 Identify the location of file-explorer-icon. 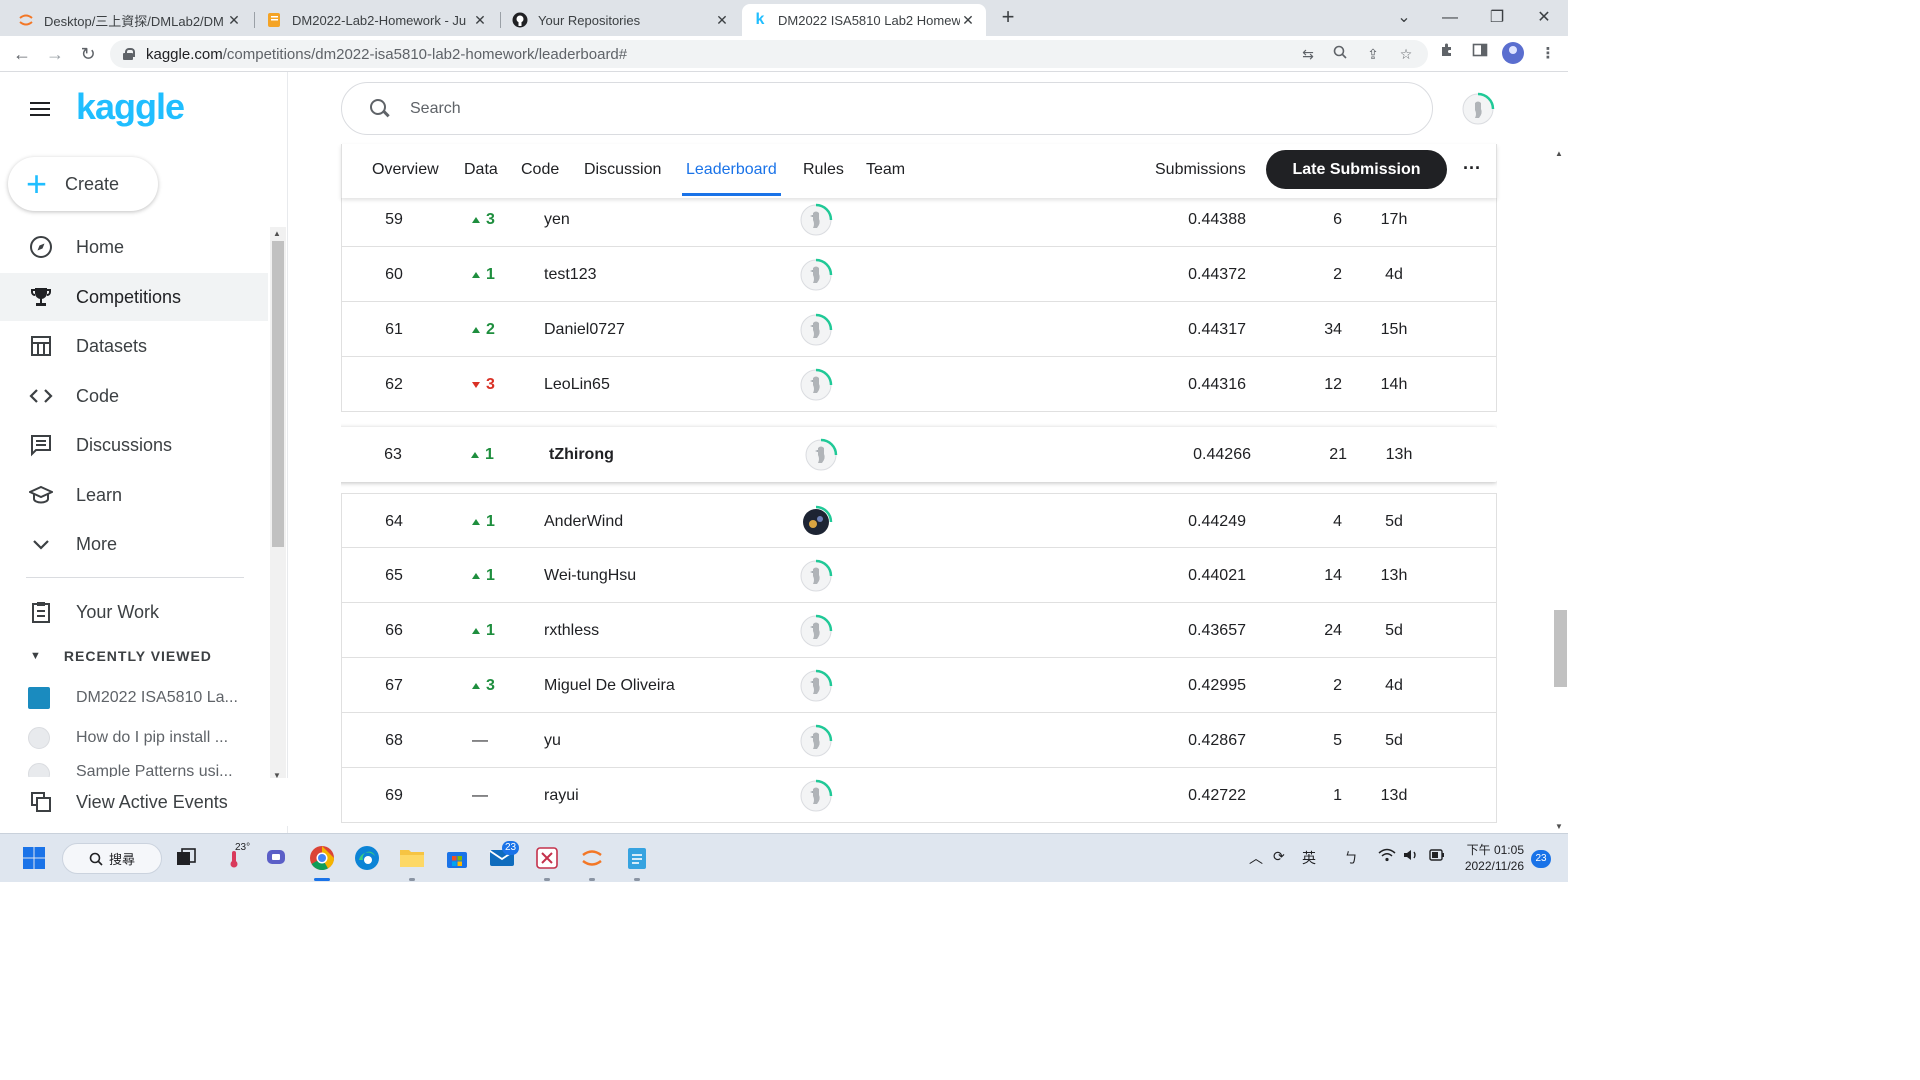
(412, 858).